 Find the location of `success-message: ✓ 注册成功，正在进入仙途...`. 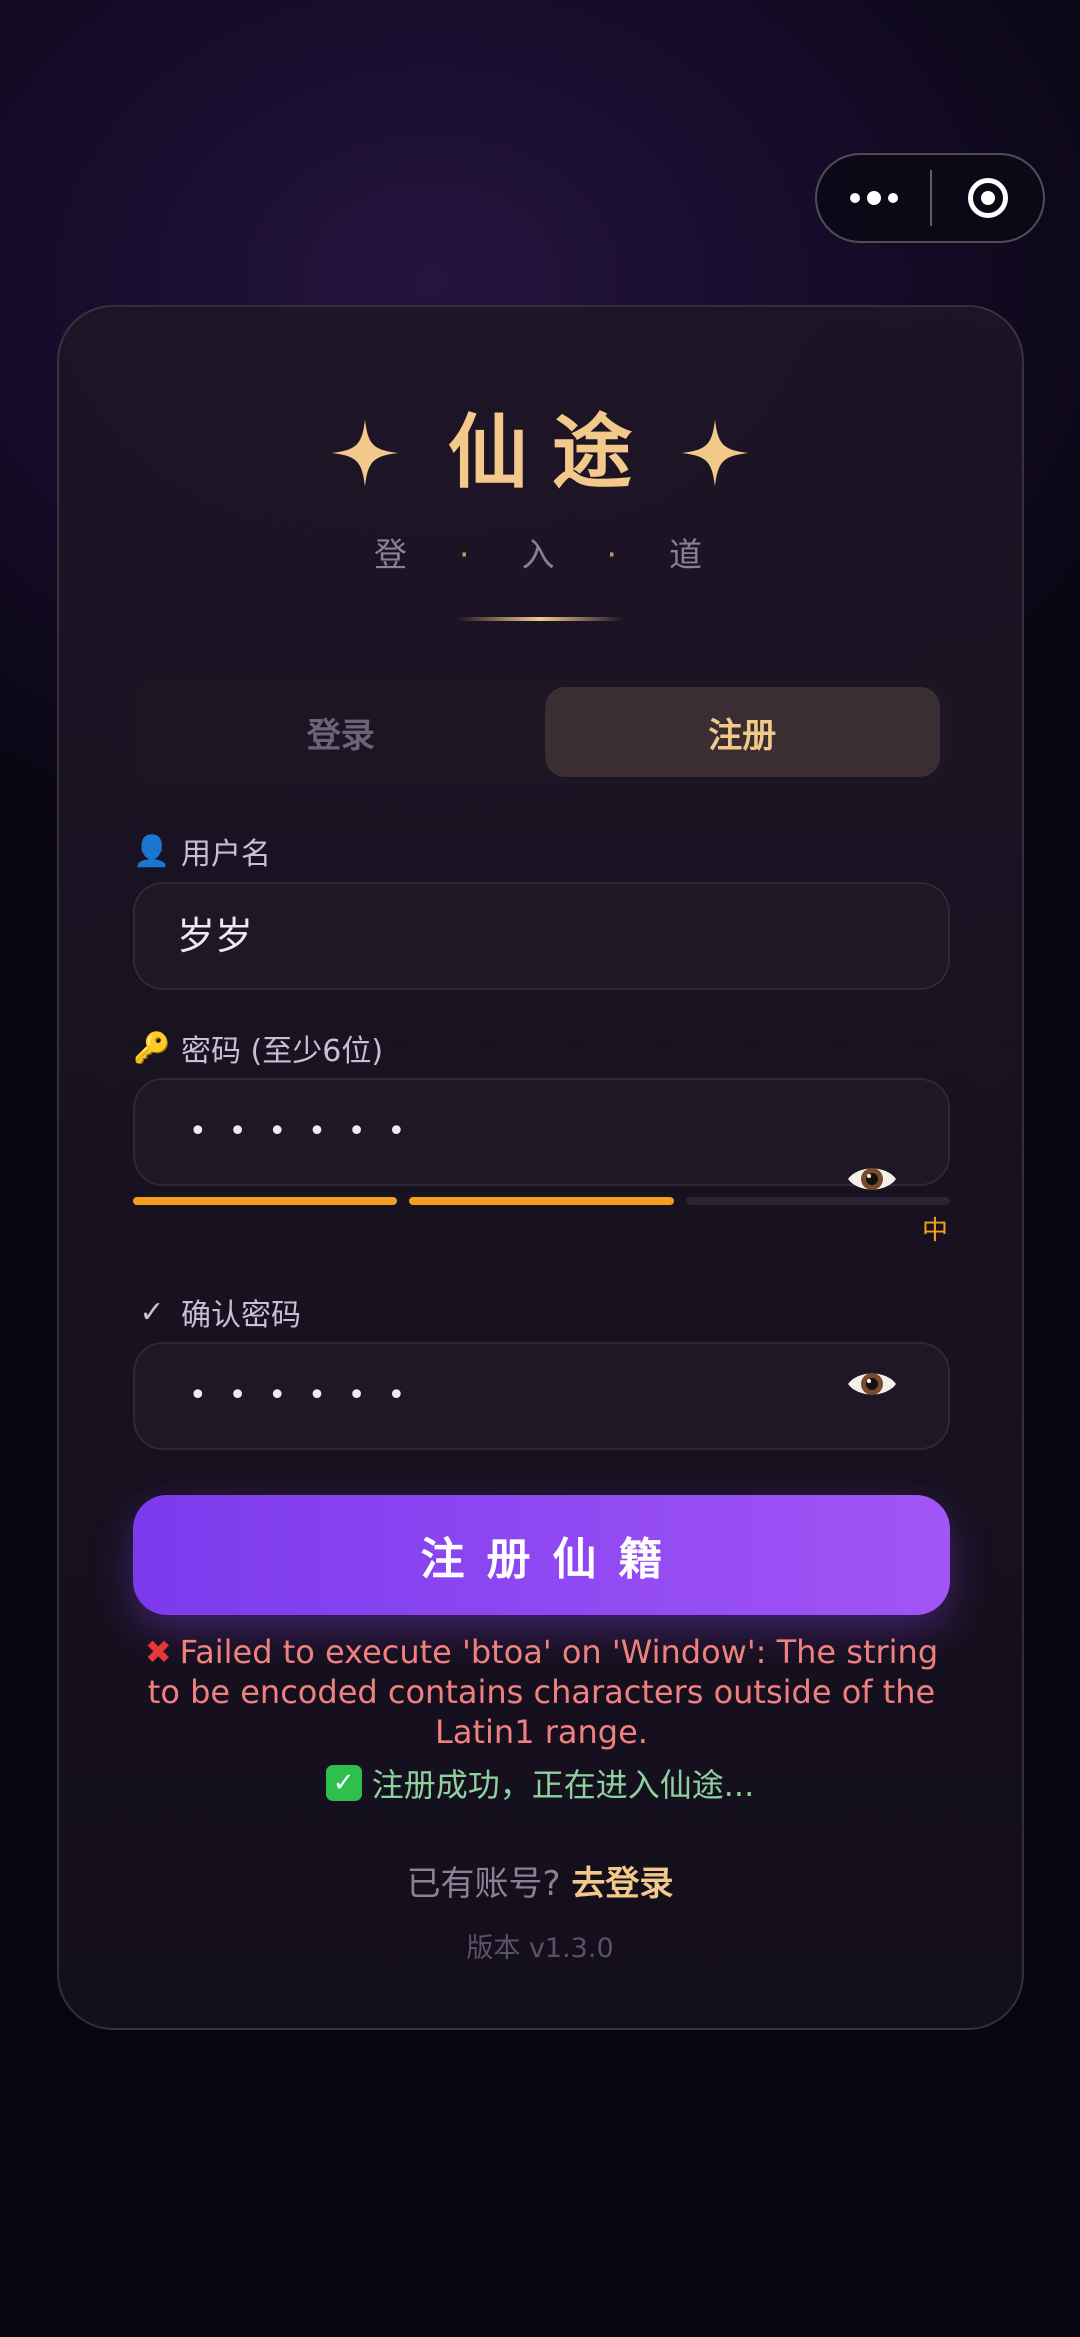

success-message: ✓ 注册成功，正在进入仙途... is located at coordinates (540, 1783).